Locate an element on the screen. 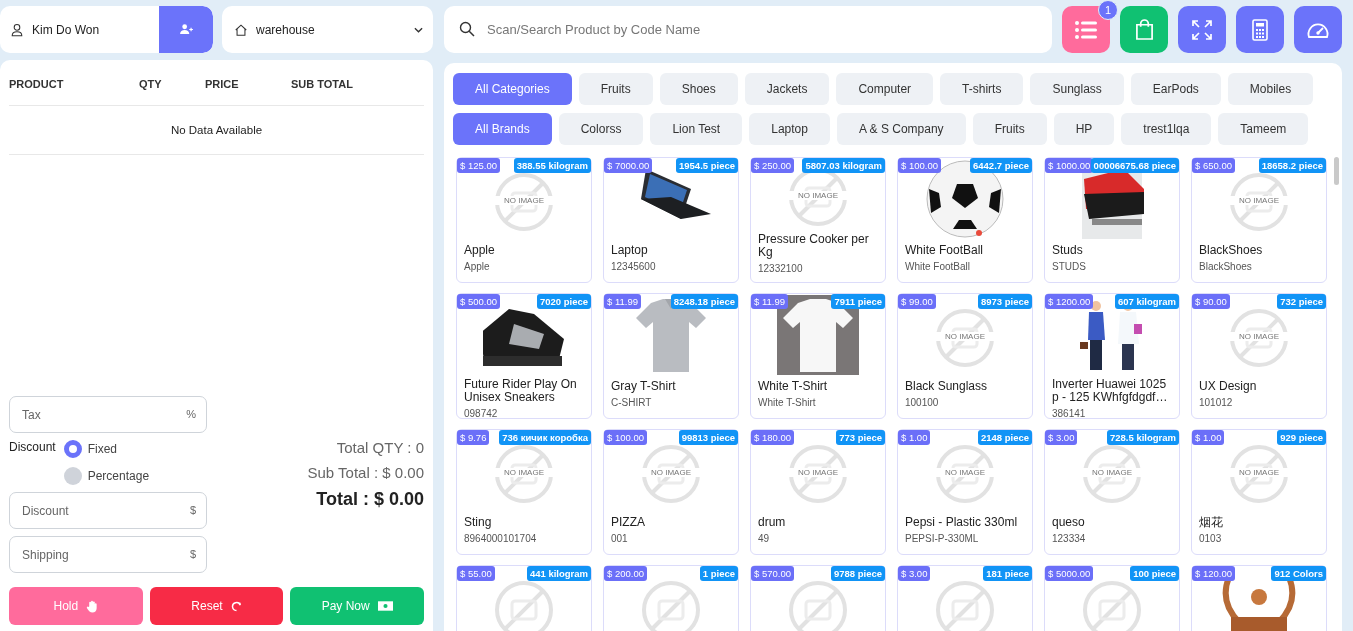  product-code: 001 is located at coordinates (620, 538).